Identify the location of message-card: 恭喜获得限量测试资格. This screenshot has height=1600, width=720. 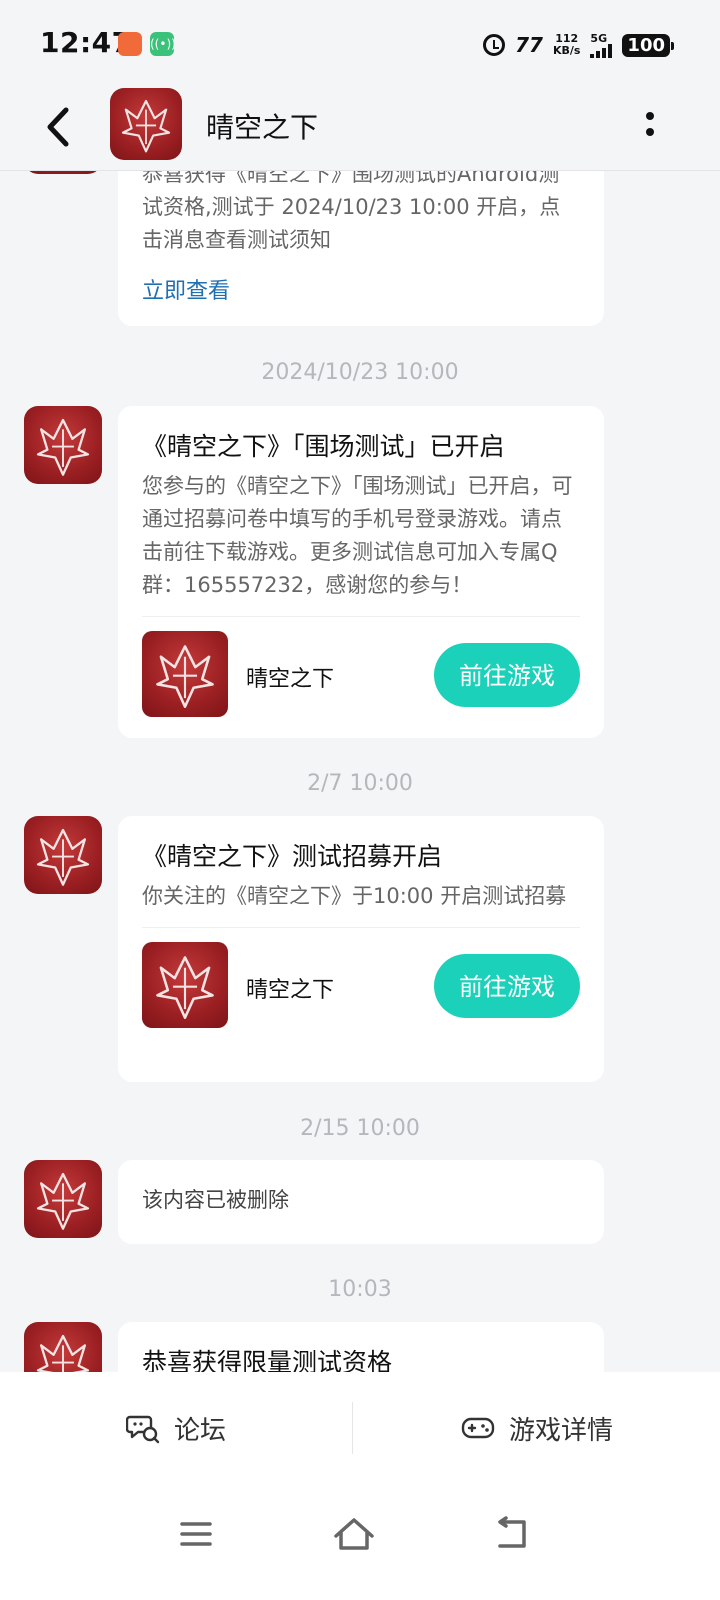
(361, 1347).